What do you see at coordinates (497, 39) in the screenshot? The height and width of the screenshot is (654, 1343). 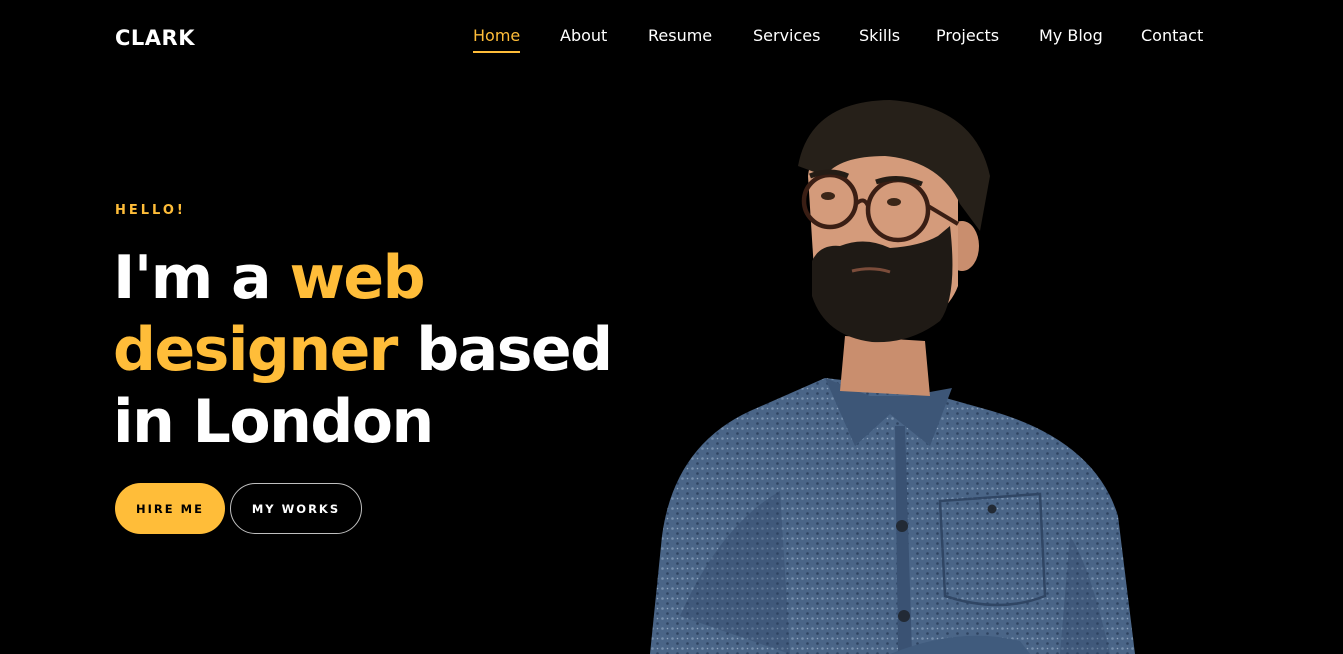 I see `nav-home: Home` at bounding box center [497, 39].